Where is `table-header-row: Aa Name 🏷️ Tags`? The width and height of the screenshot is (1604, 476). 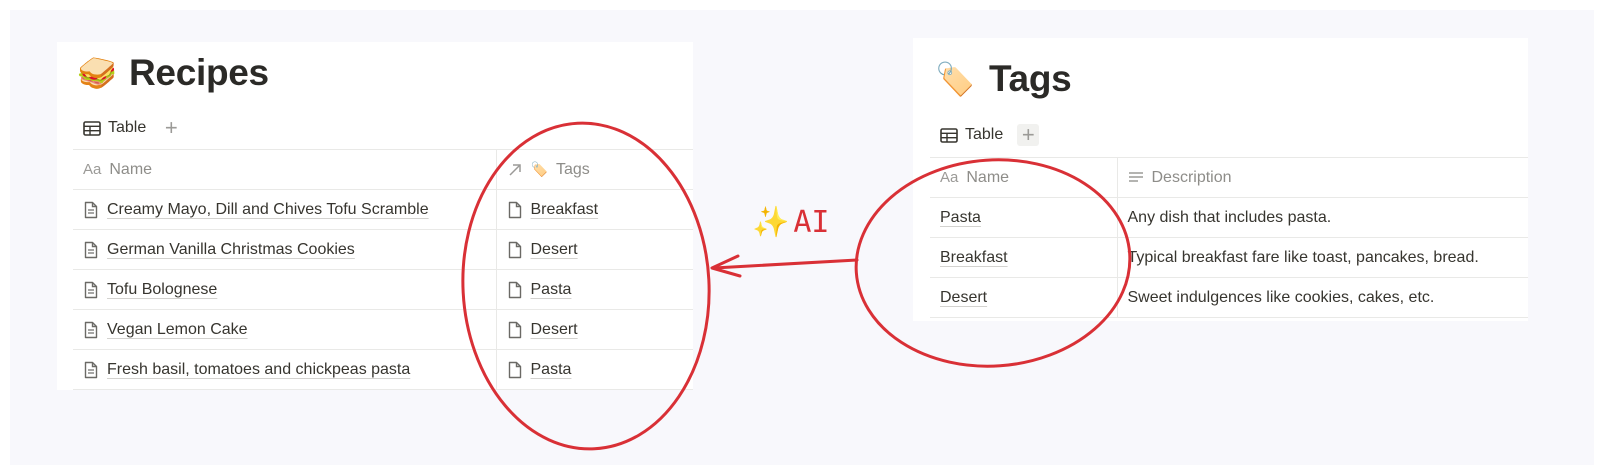 table-header-row: Aa Name 🏷️ Tags is located at coordinates (383, 169).